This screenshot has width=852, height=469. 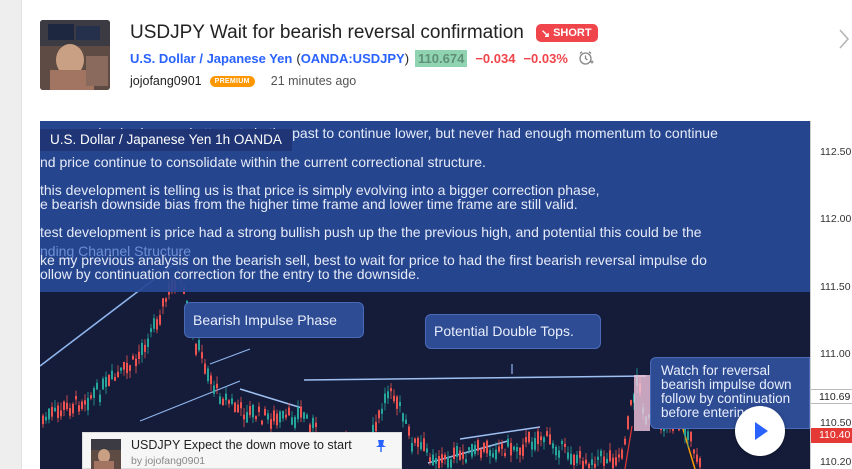 I want to click on author-avatar, so click(x=75, y=55).